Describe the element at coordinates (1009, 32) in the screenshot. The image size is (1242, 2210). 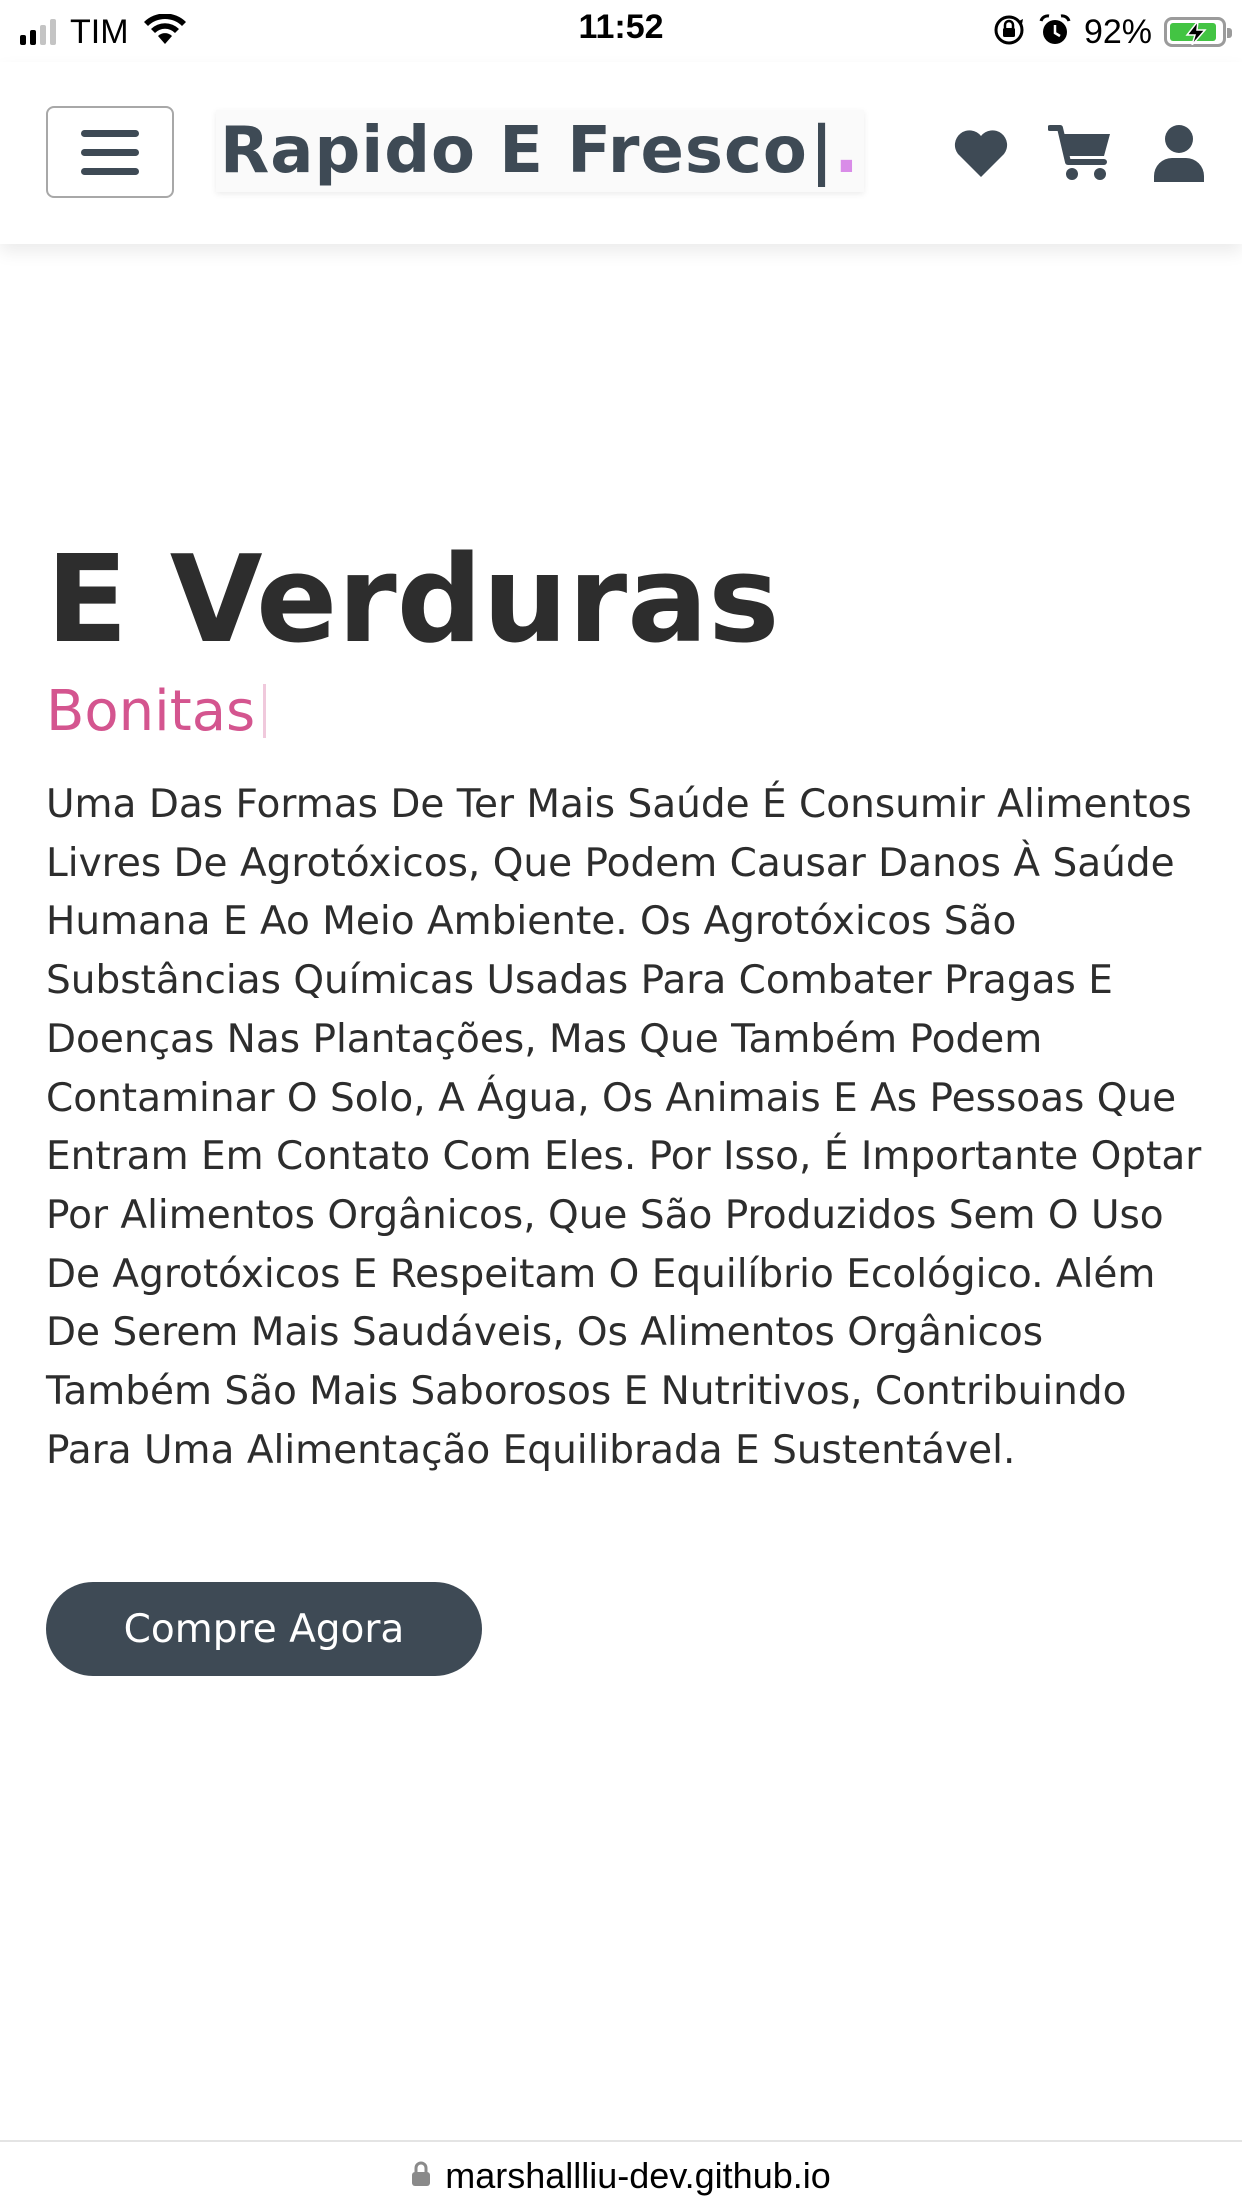
I see `rotation-lock-icon` at that location.